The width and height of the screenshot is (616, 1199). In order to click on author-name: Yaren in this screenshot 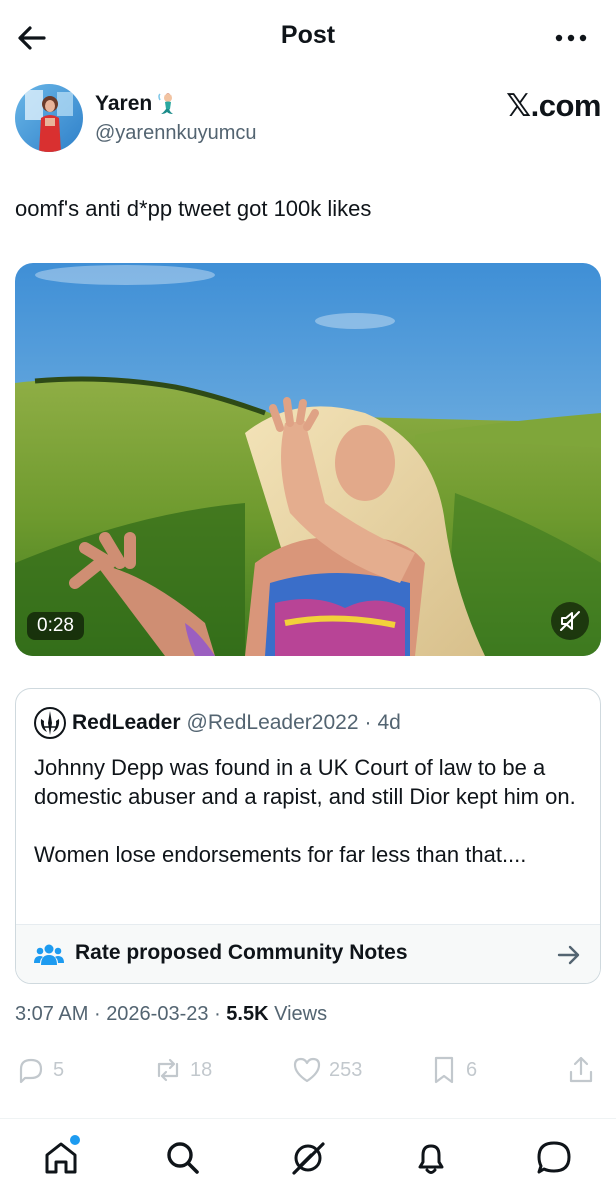, I will do `click(137, 104)`.